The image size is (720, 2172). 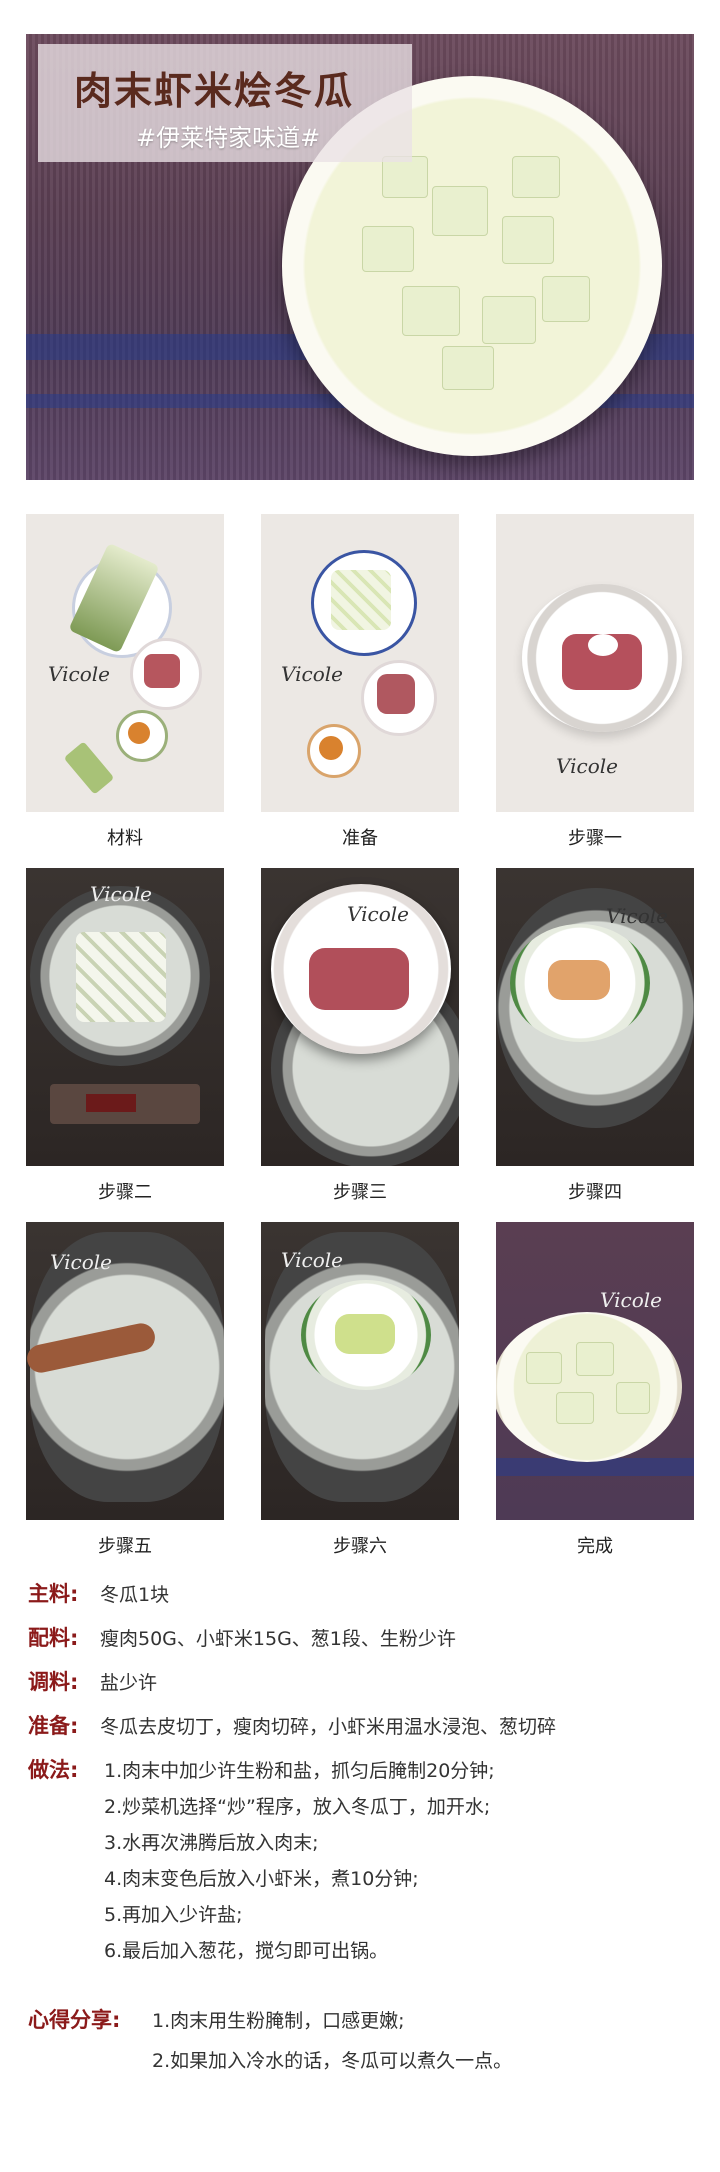 I want to click on step-photo-done: Vicole, so click(x=595, y=1371).